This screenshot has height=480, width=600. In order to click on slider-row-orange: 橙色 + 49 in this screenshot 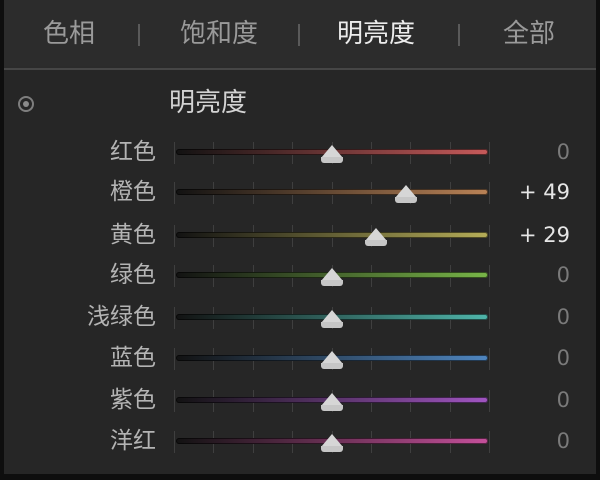, I will do `click(300, 192)`.